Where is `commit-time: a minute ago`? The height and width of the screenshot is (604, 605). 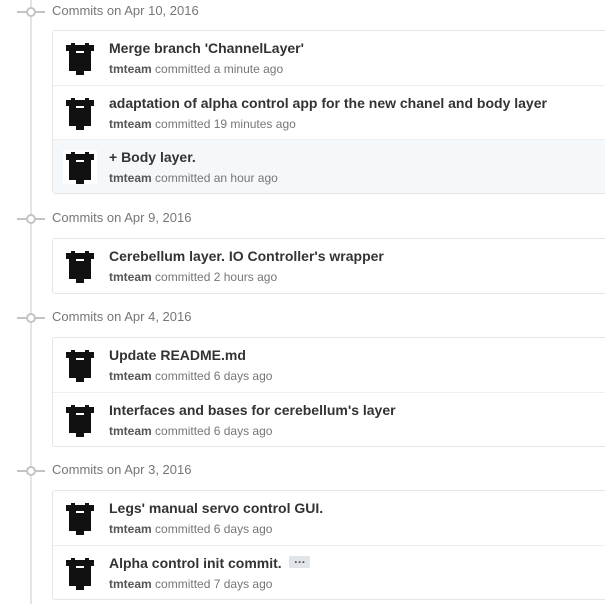 commit-time: a minute ago is located at coordinates (248, 69).